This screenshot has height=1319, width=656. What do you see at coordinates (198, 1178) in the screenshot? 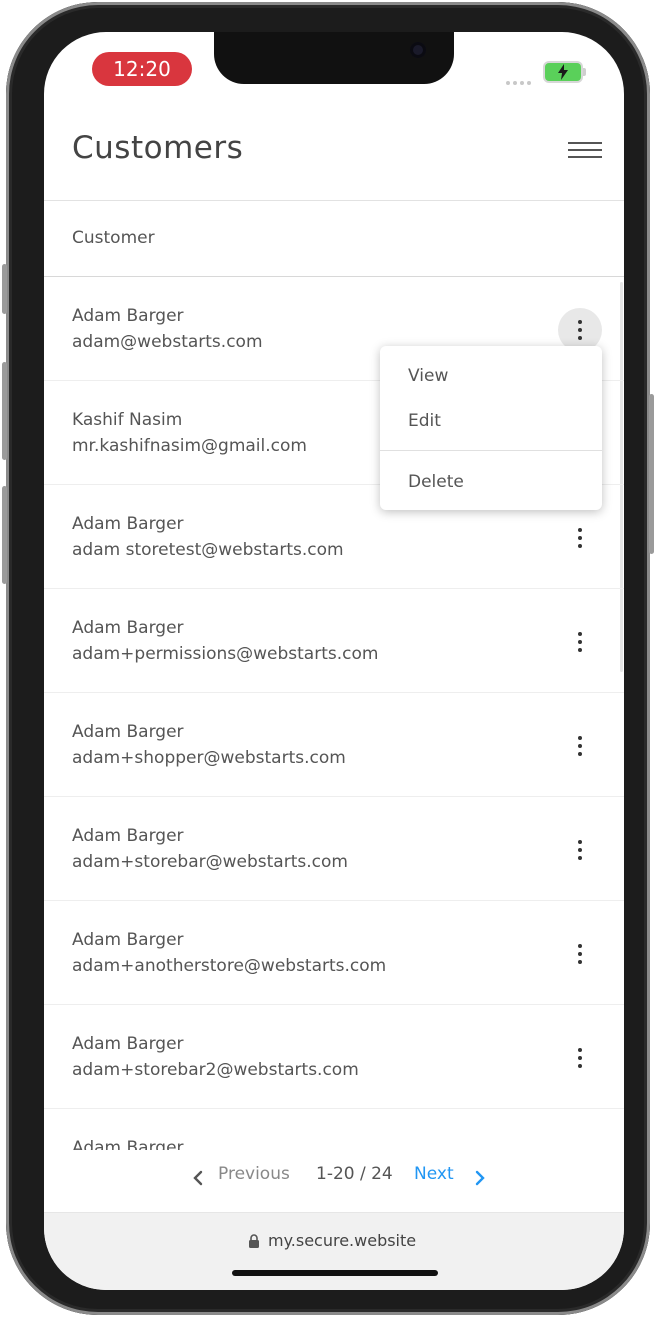
I see `chevron-left-icon` at bounding box center [198, 1178].